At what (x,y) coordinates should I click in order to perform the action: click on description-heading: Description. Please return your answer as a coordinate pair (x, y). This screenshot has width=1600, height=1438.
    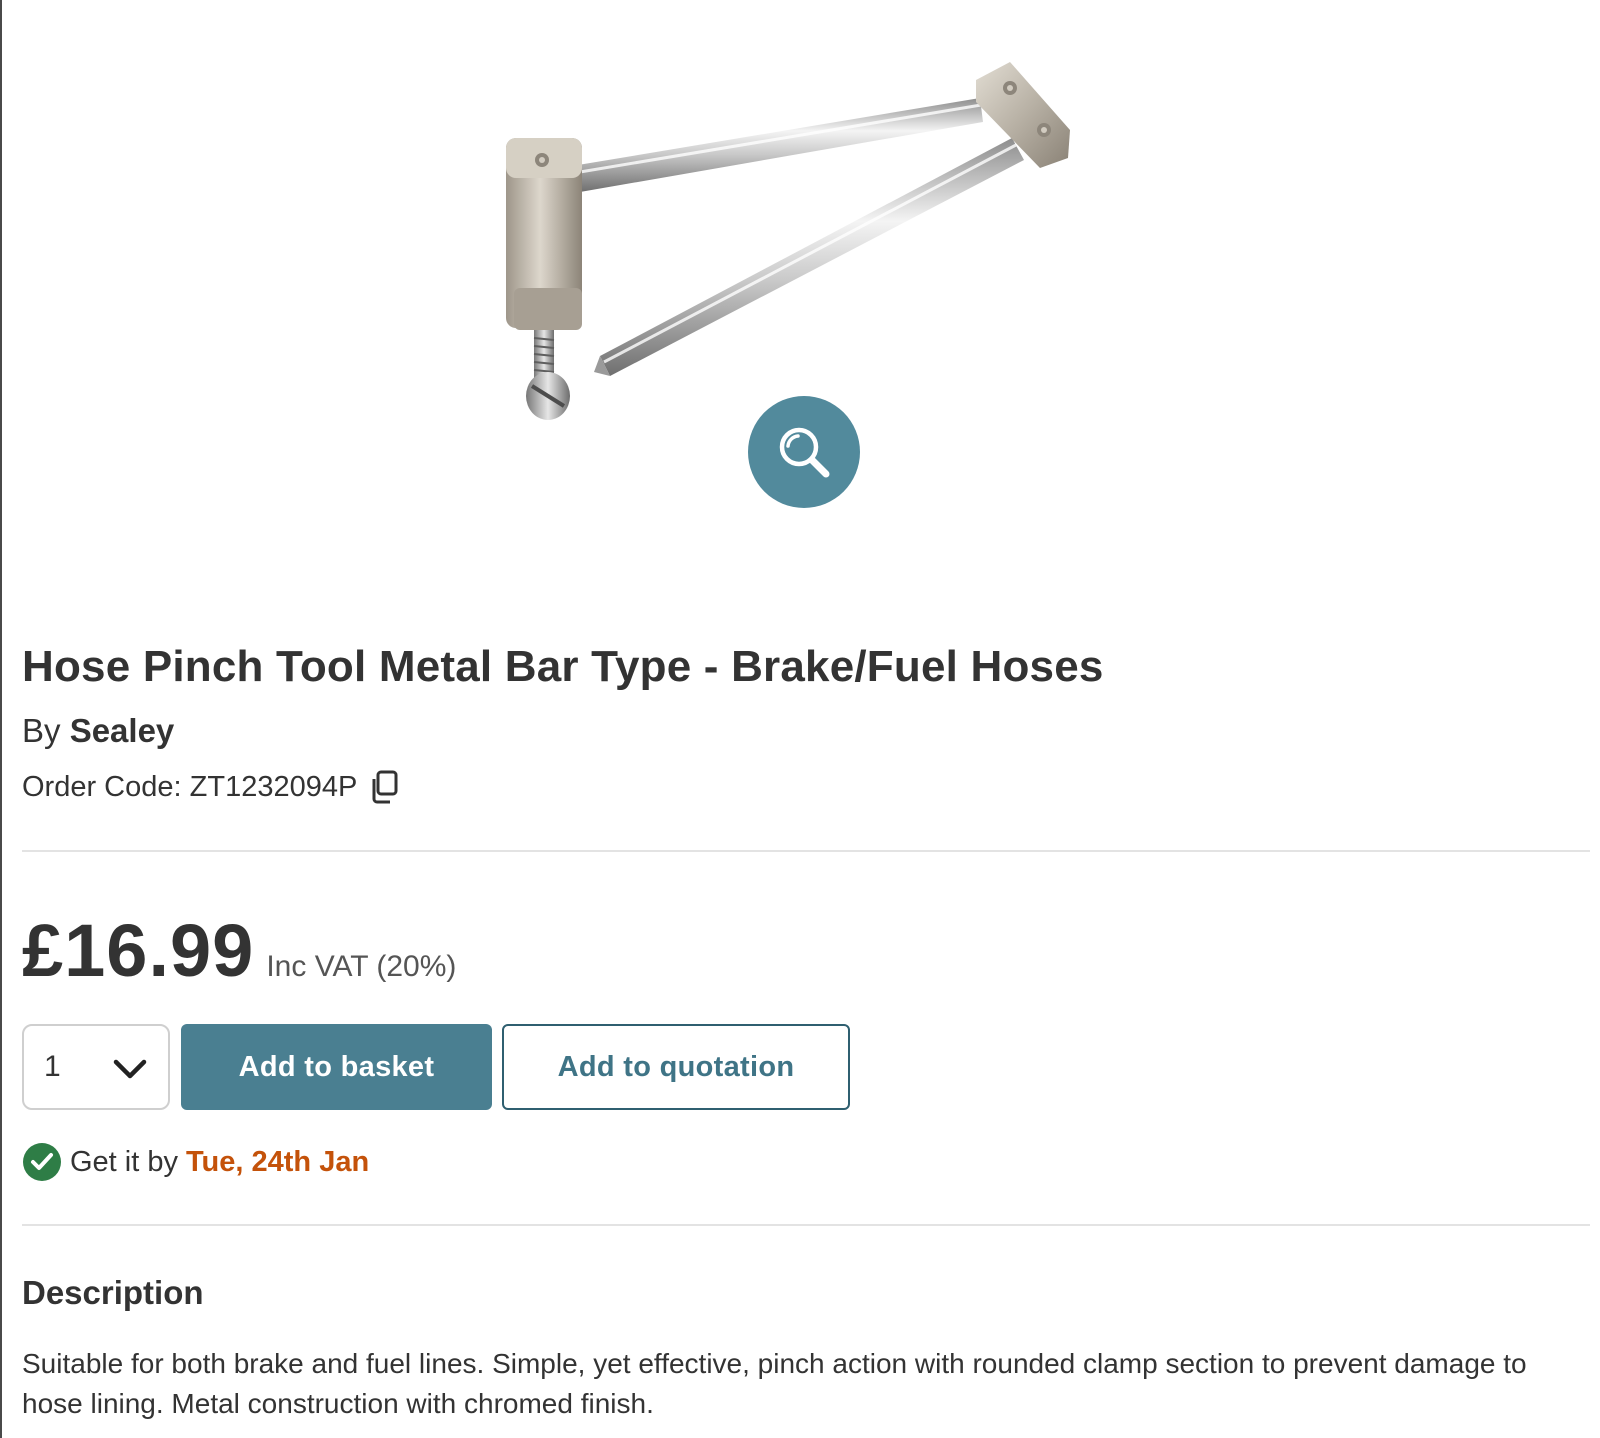
    Looking at the image, I should click on (113, 1292).